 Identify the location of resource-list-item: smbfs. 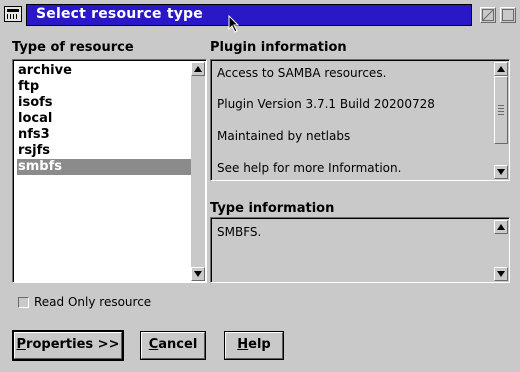
(105, 167).